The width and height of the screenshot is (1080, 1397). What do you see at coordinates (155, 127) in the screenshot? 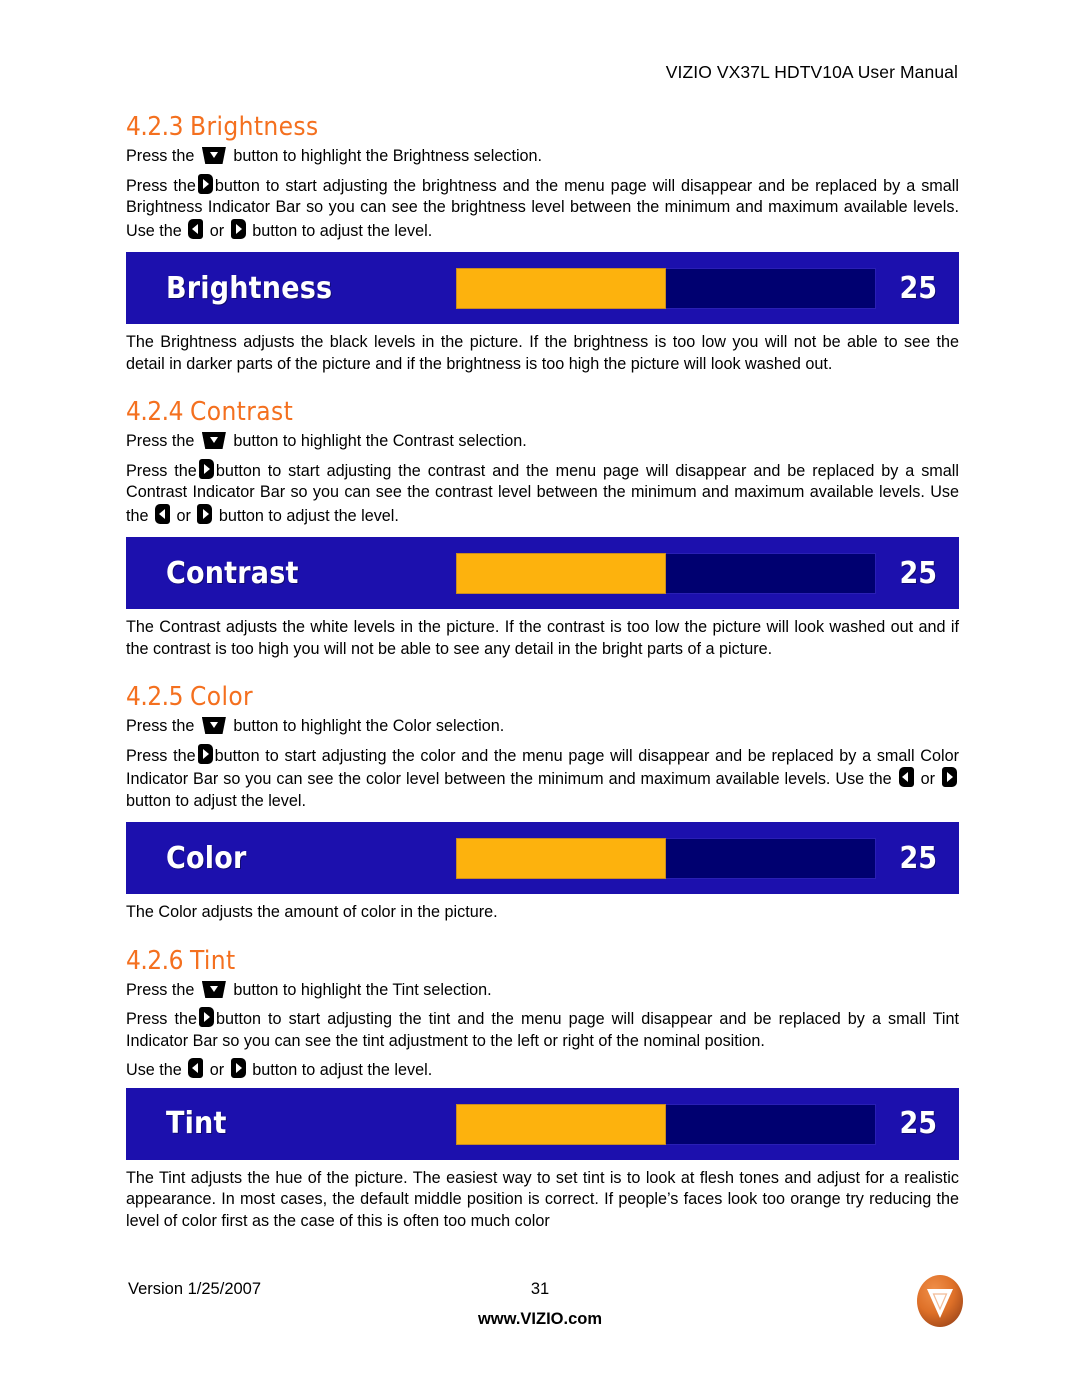
I see `section-number: 4.2.3` at bounding box center [155, 127].